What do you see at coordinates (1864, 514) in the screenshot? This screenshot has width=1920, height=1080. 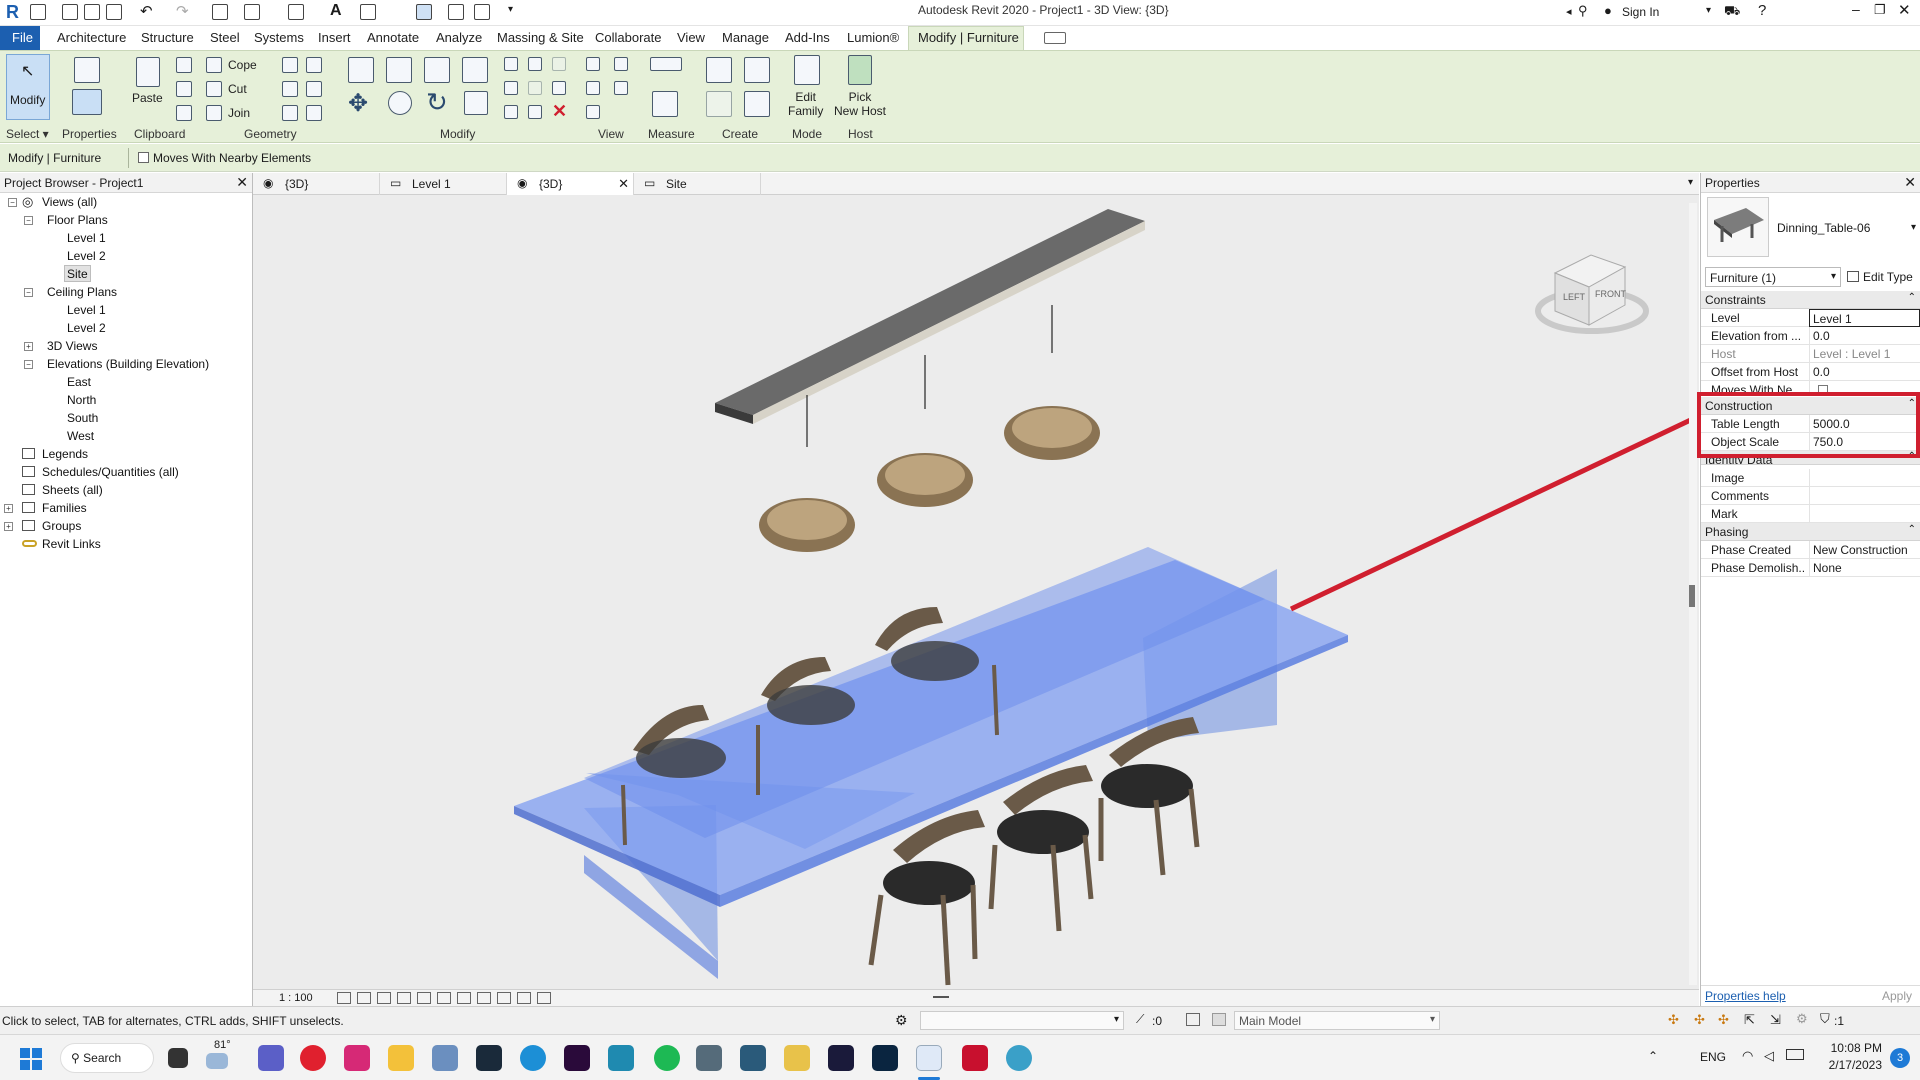 I see `prop-value-mark` at bounding box center [1864, 514].